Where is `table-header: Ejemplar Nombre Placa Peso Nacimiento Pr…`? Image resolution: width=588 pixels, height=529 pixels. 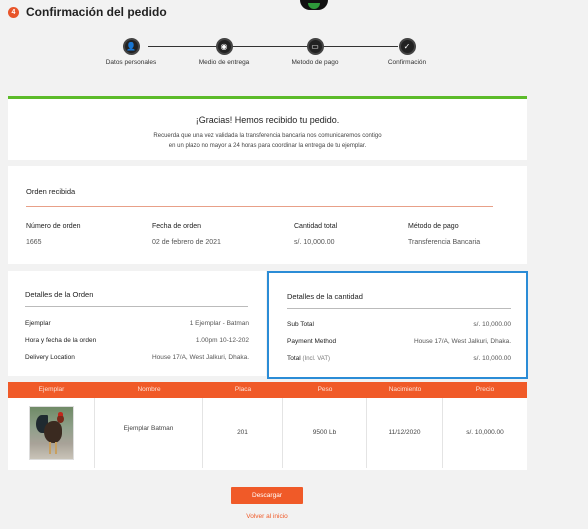
table-header: Ejemplar Nombre Placa Peso Nacimiento Pr… is located at coordinates (267, 390).